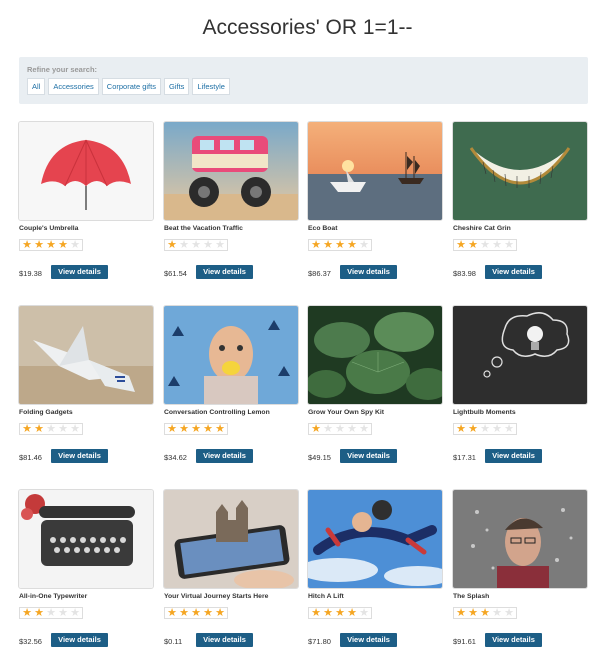 This screenshot has width=615, height=662. I want to click on product-name: Folding Gadgets, so click(46, 412).